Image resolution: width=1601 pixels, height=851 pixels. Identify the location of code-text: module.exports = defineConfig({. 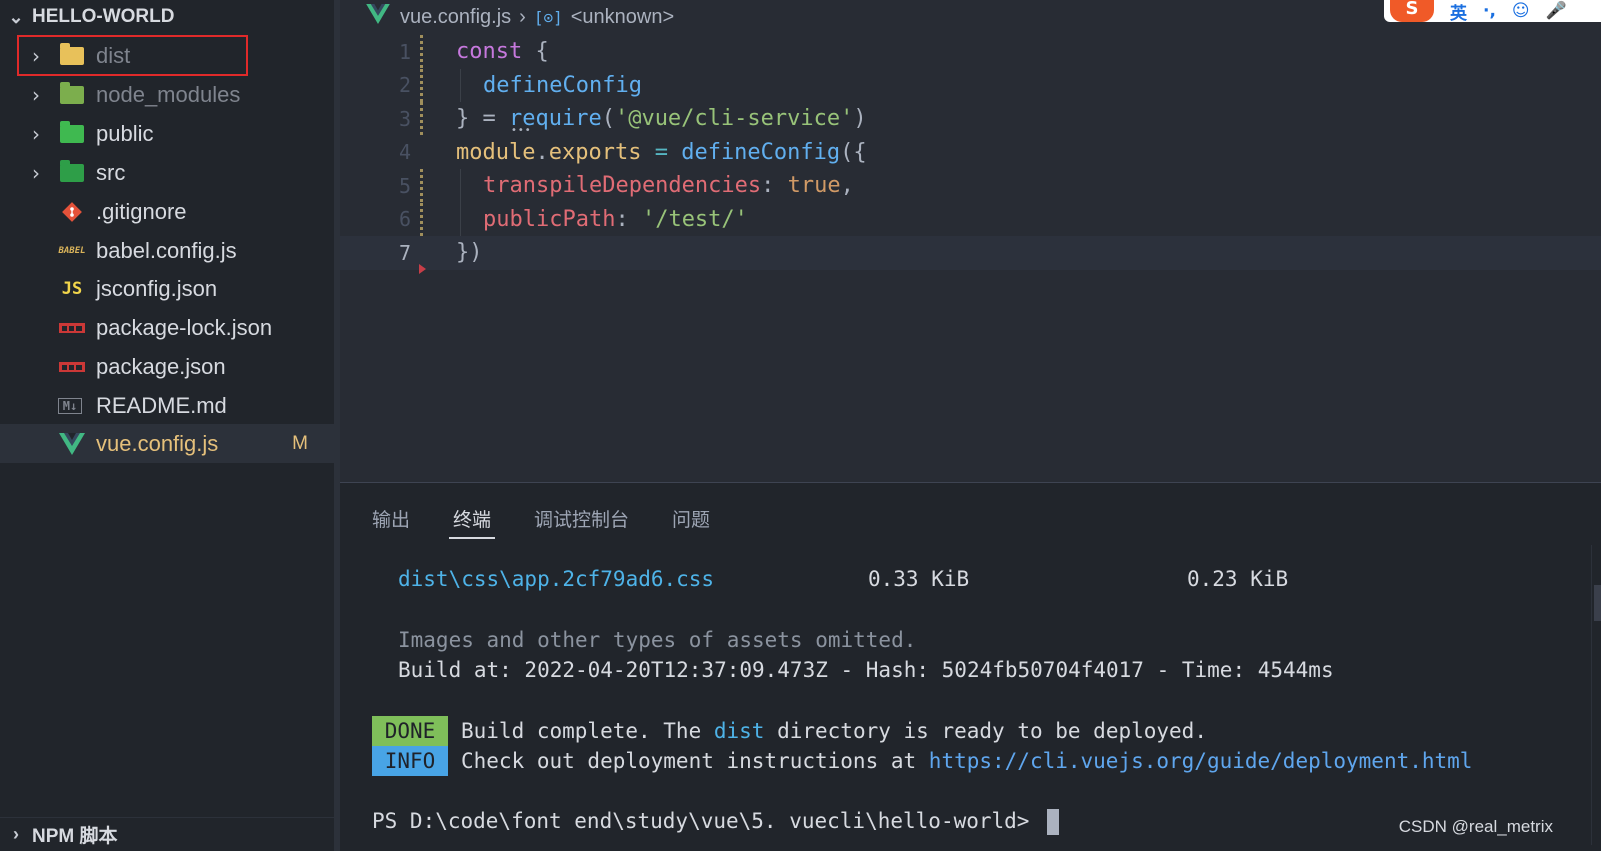
(661, 152).